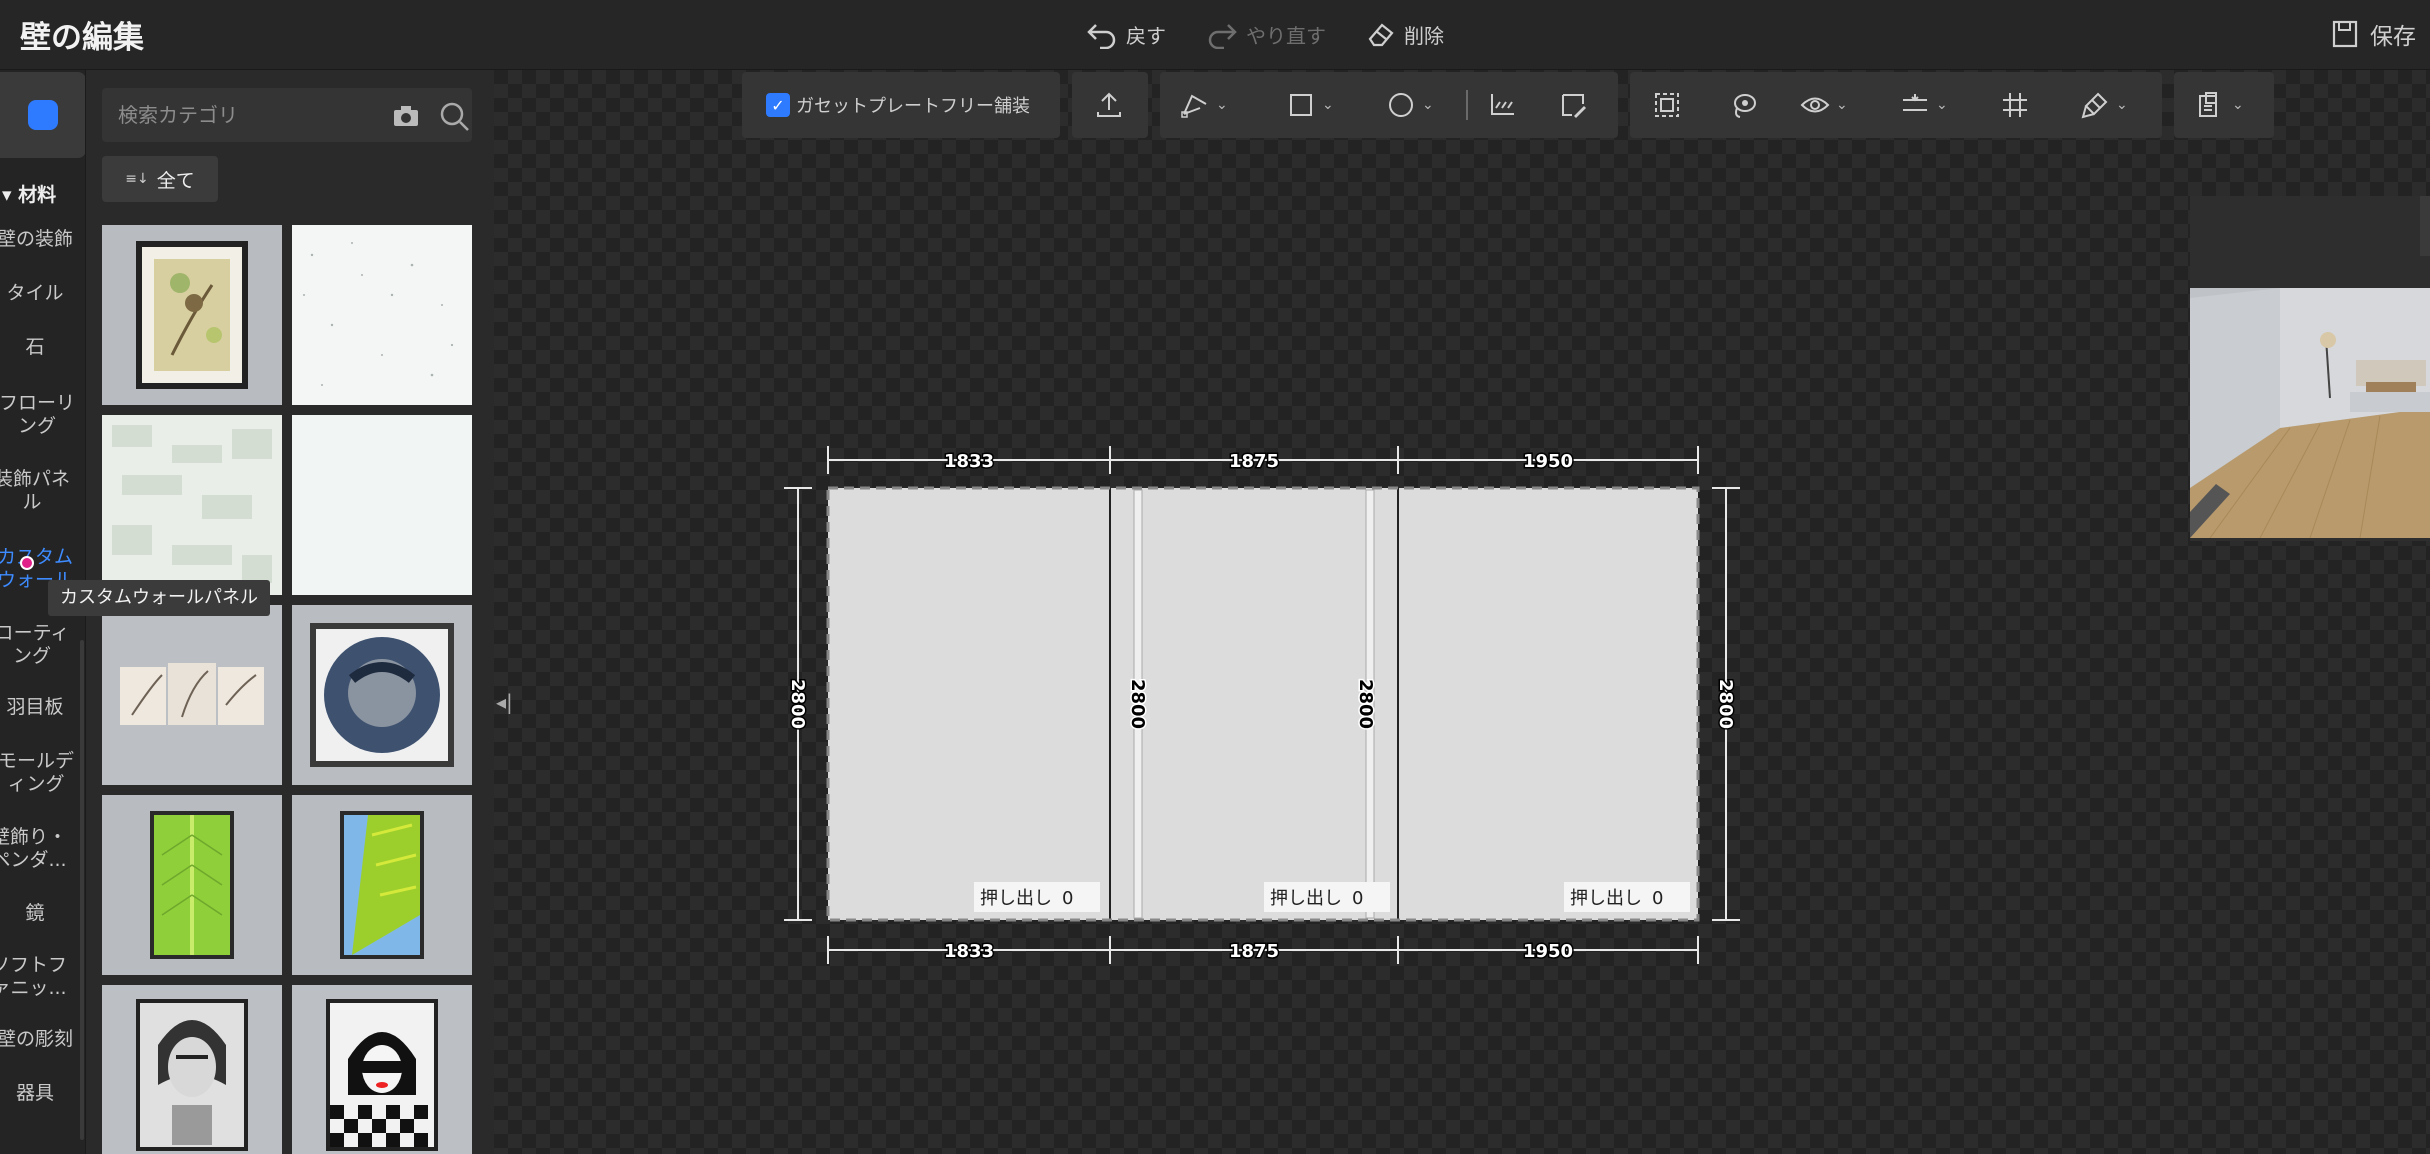  I want to click on upload-button, so click(1109, 105).